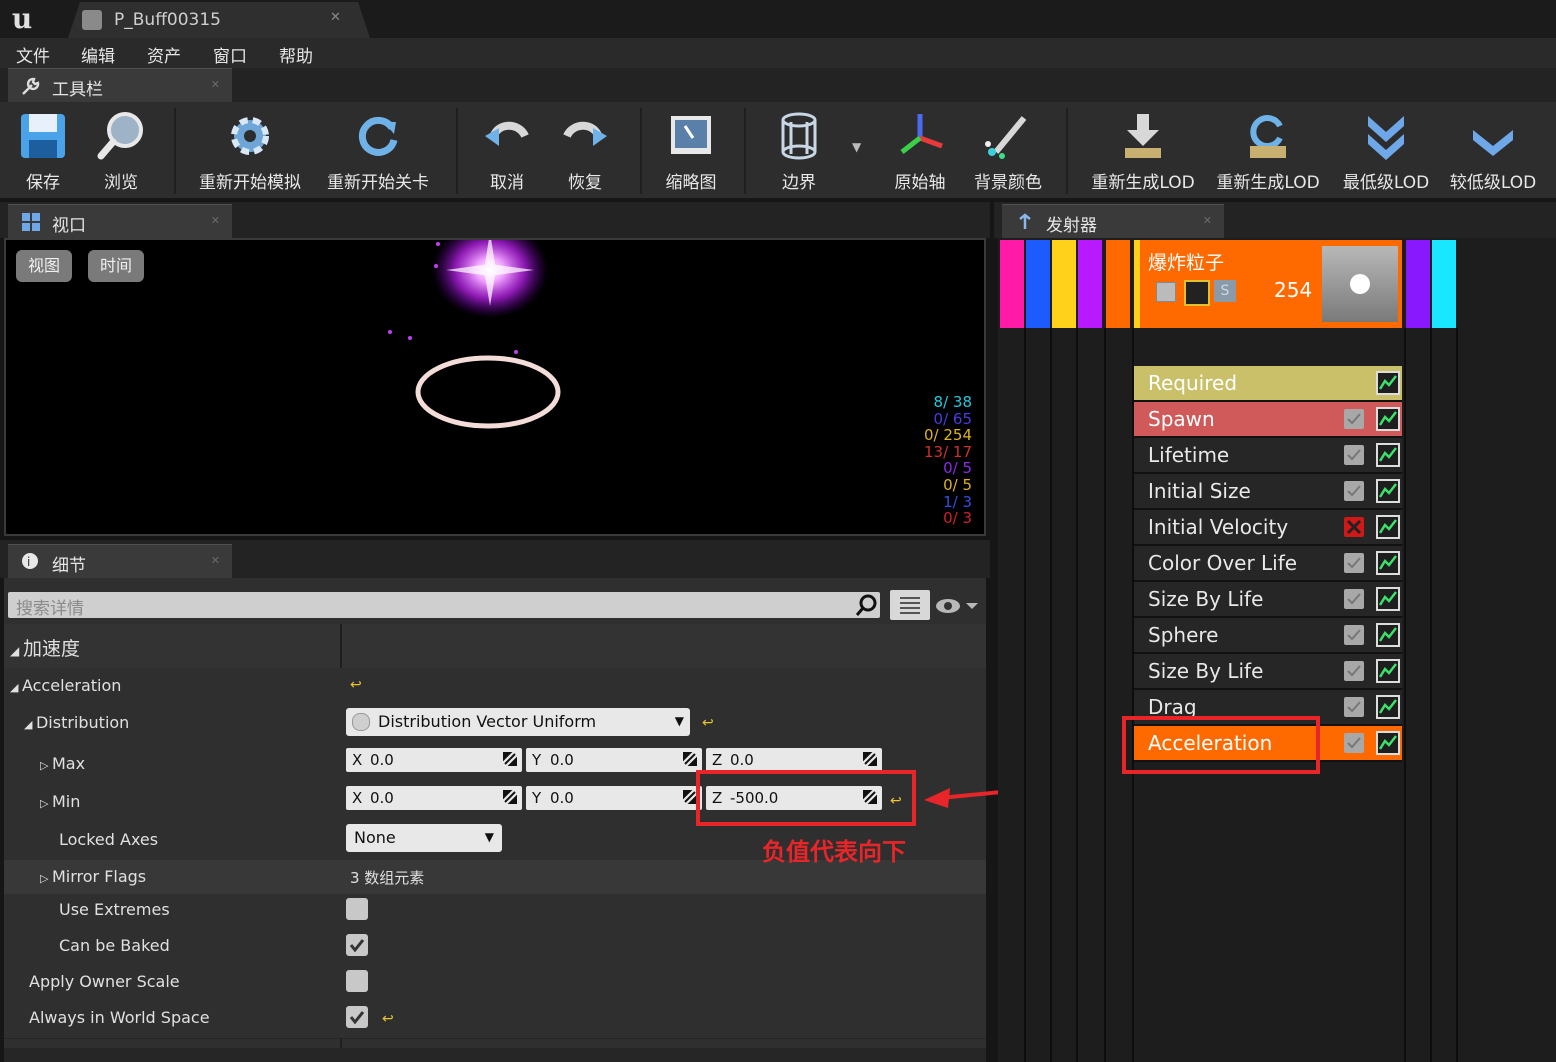  Describe the element at coordinates (1268, 492) in the screenshot. I see `module-initial-size: Initial Size` at that location.